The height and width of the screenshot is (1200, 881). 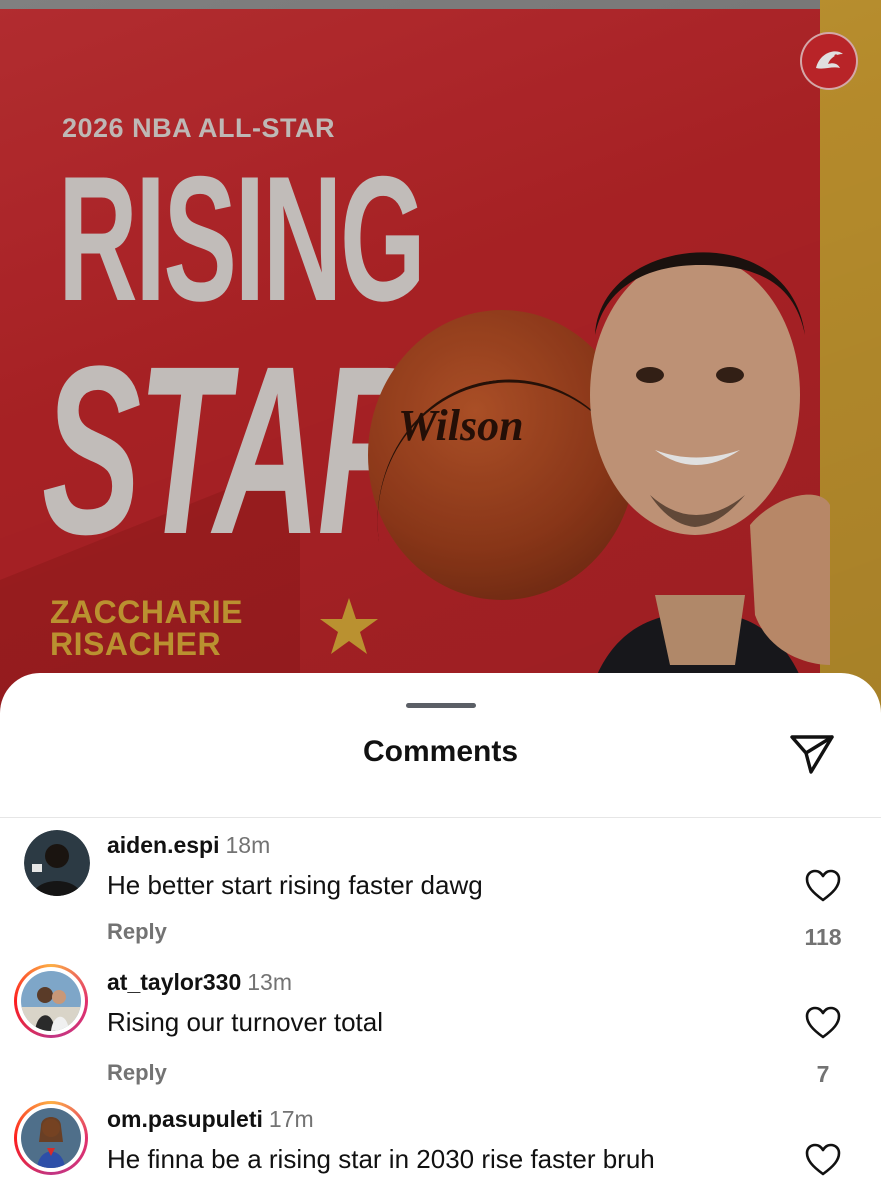 I want to click on comment-time: 18m, so click(x=248, y=845).